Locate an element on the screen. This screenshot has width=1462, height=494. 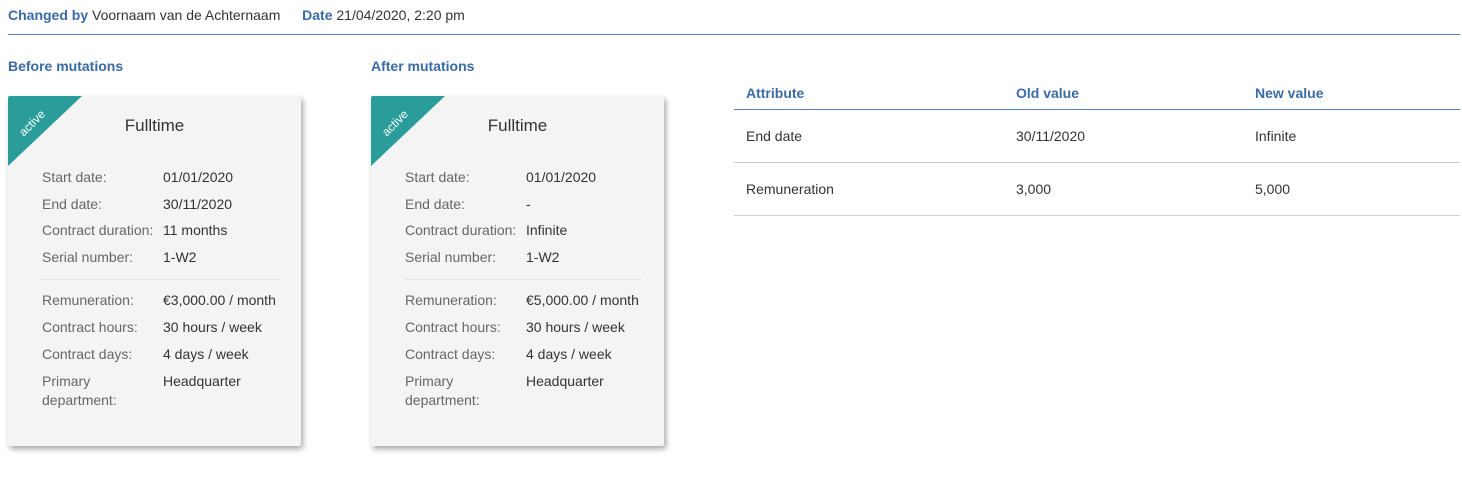
table-row: End date 30/11/2020 Infinite is located at coordinates (1097, 136).